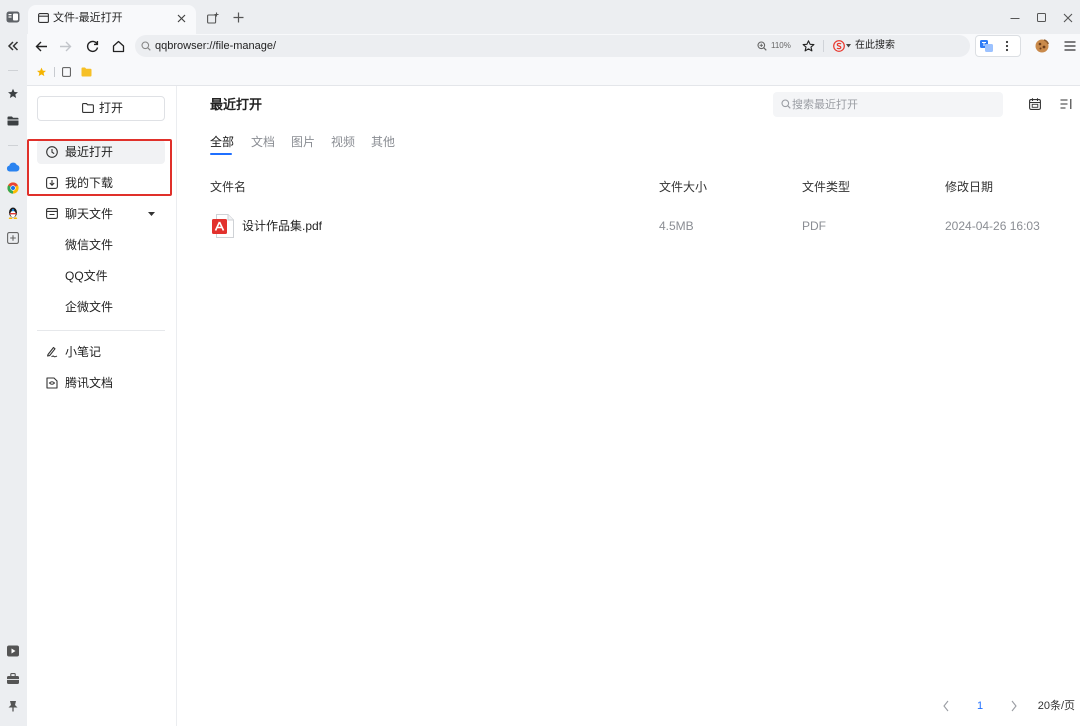 The height and width of the screenshot is (726, 1080). What do you see at coordinates (238, 17) in the screenshot?
I see `new-tab-plus-icon` at bounding box center [238, 17].